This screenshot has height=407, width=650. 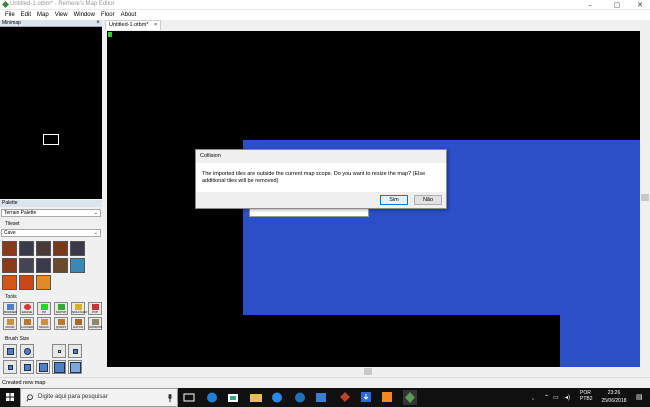 I want to click on menu-window: Window, so click(x=84, y=15).